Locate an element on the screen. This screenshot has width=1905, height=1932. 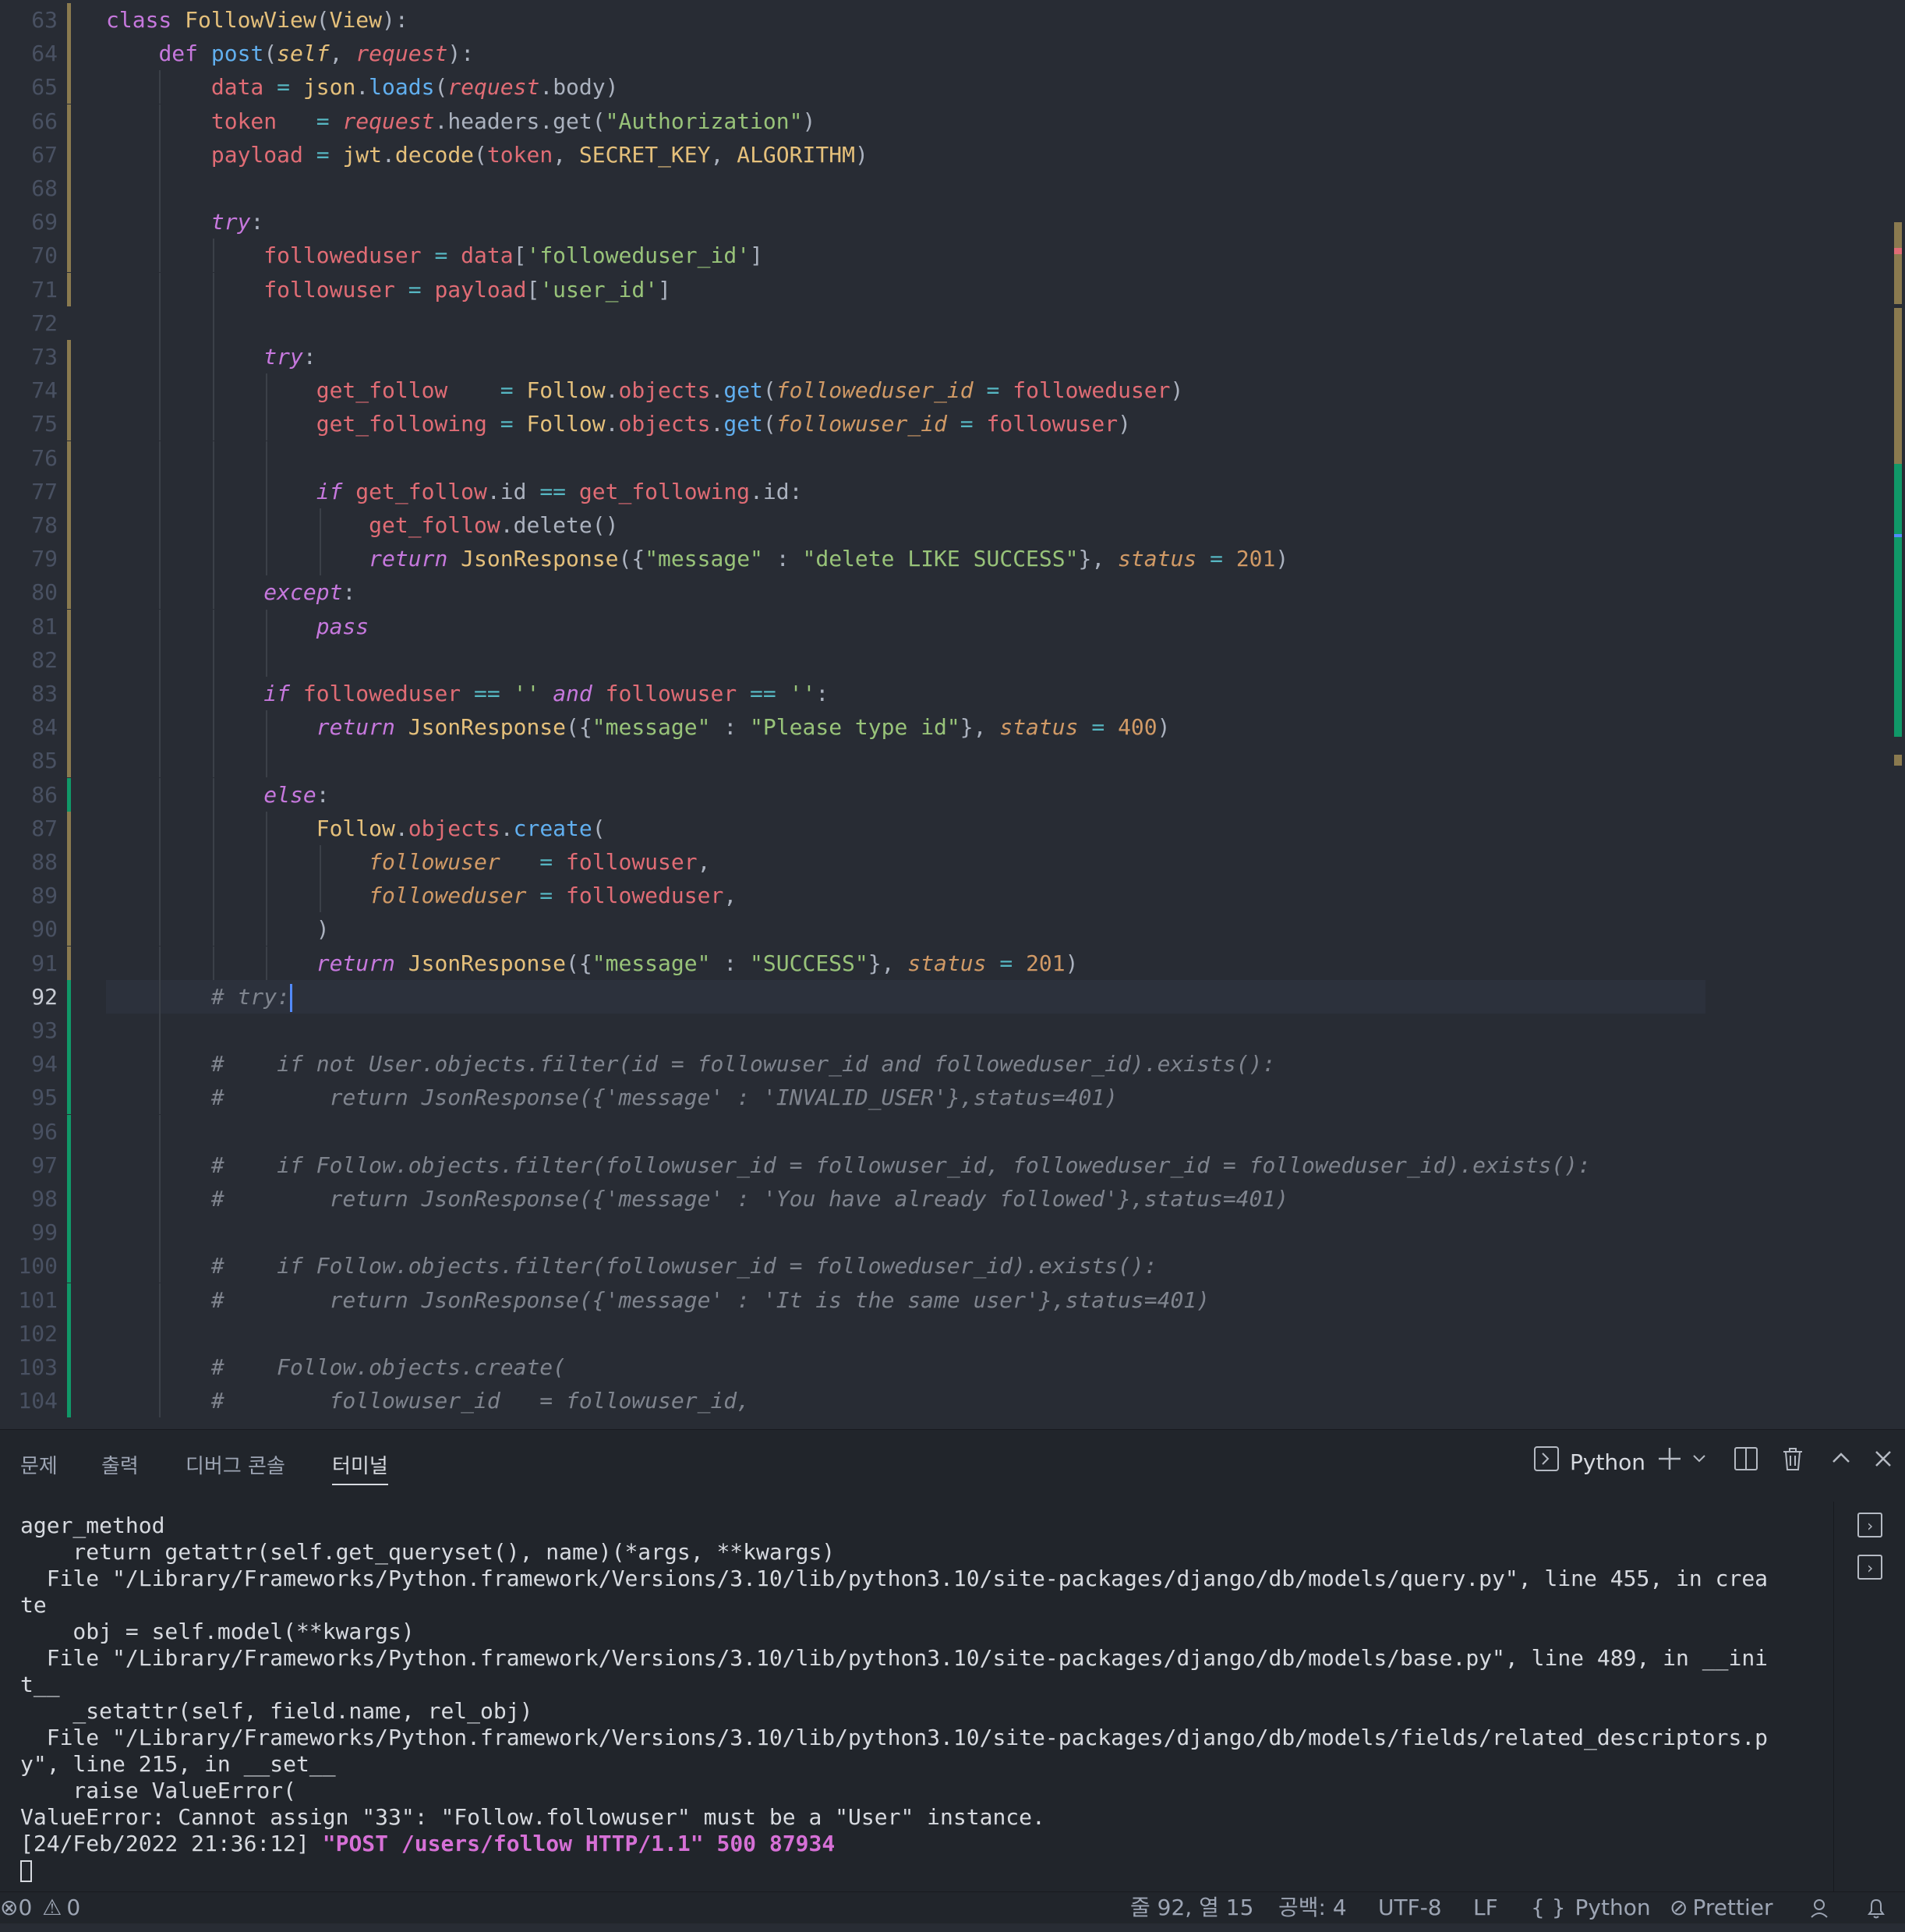
split-terminal-icon is located at coordinates (1746, 1462).